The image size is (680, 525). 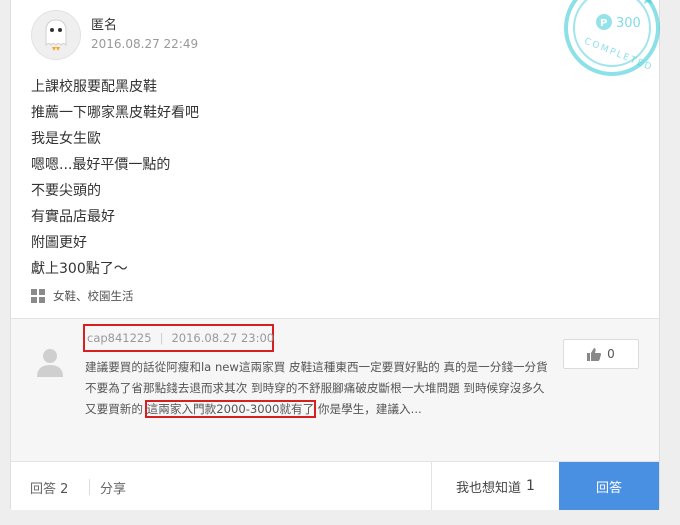 I want to click on completed-stamp-icon: P 300 COMPLETED, so click(x=612, y=38).